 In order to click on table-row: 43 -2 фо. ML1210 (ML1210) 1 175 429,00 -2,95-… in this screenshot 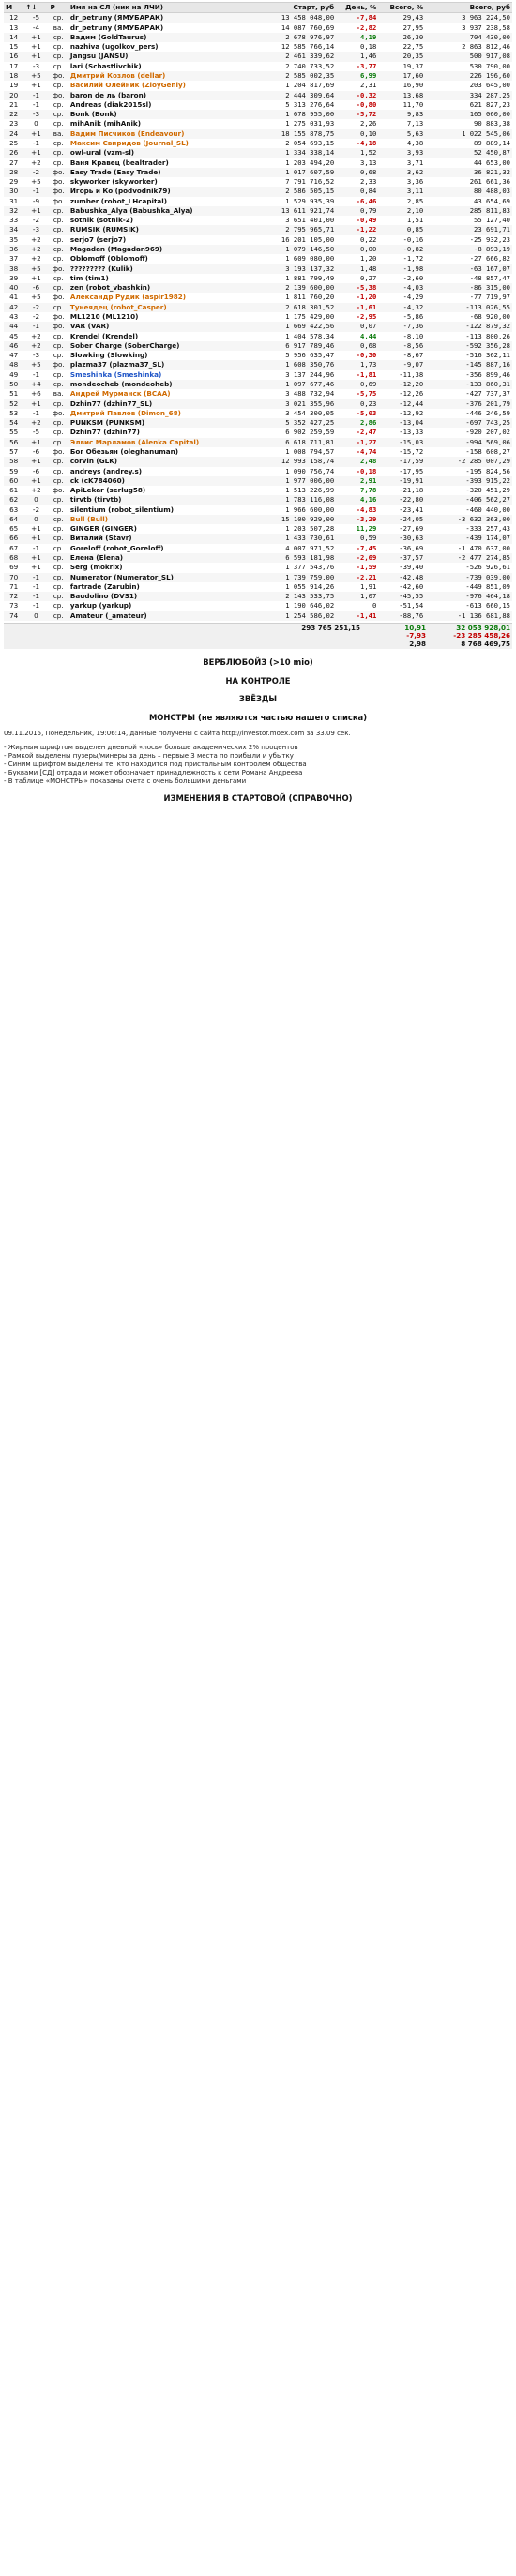, I will do `click(258, 317)`.